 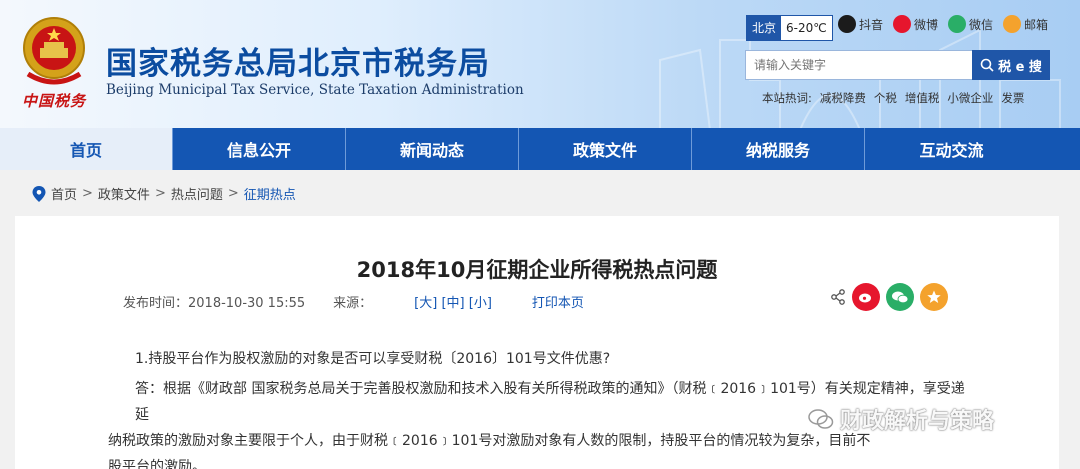 What do you see at coordinates (64, 193) in the screenshot?
I see `breadcrumb-home: 首页` at bounding box center [64, 193].